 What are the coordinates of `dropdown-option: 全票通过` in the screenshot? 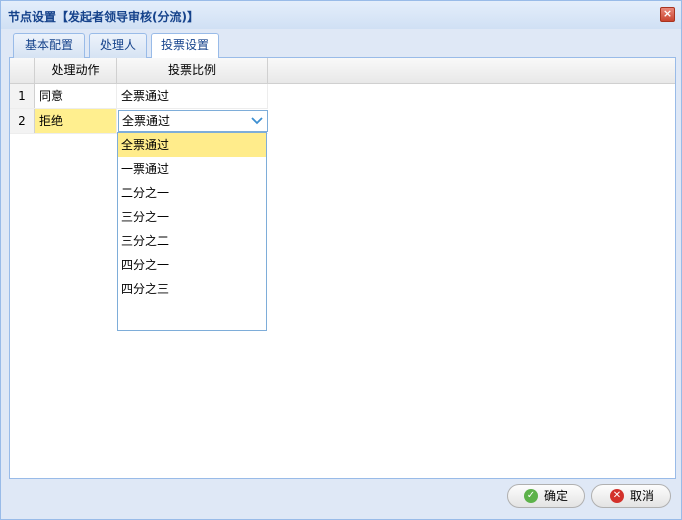 It's located at (192, 145).